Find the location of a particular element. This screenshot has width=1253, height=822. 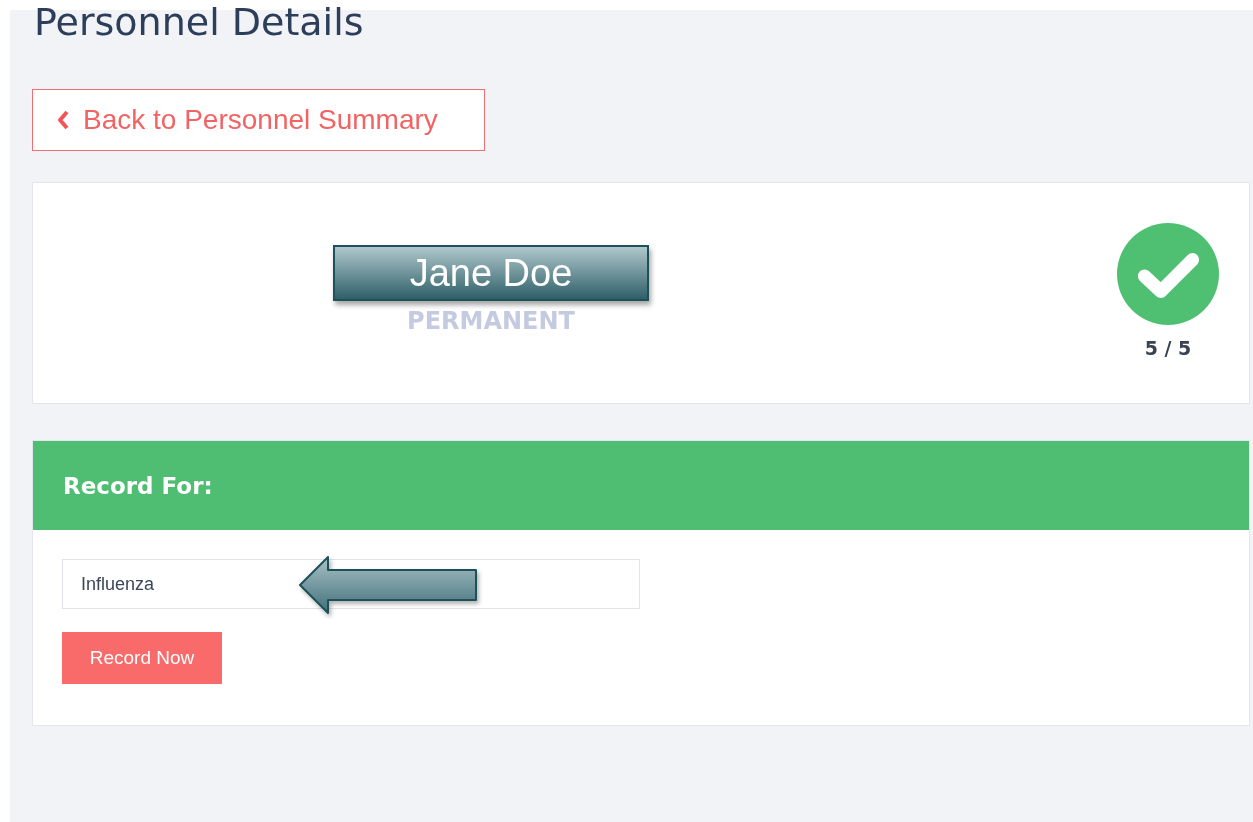

check-circle-icon is located at coordinates (1168, 274).